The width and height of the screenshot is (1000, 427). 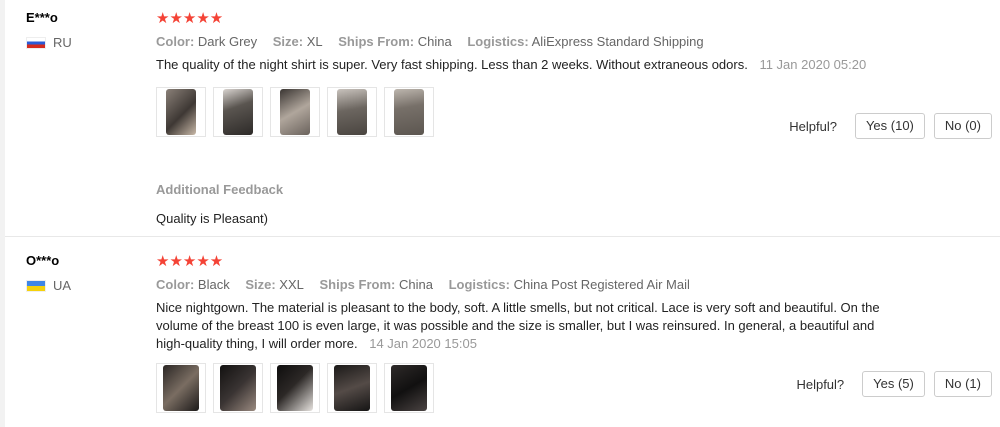 What do you see at coordinates (314, 41) in the screenshot?
I see `size-value: XL` at bounding box center [314, 41].